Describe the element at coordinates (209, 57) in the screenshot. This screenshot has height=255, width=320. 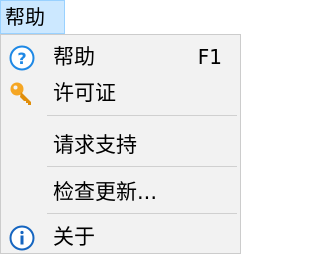
I see `menu-item-help-shortcut: F1` at that location.